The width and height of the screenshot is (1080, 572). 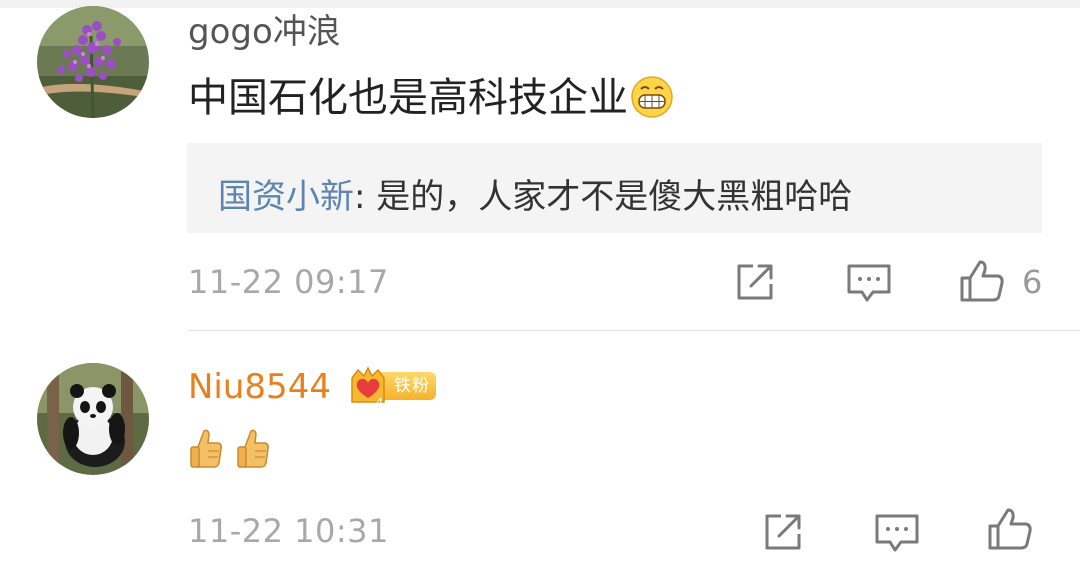 I want to click on comment-text, so click(x=232, y=451).